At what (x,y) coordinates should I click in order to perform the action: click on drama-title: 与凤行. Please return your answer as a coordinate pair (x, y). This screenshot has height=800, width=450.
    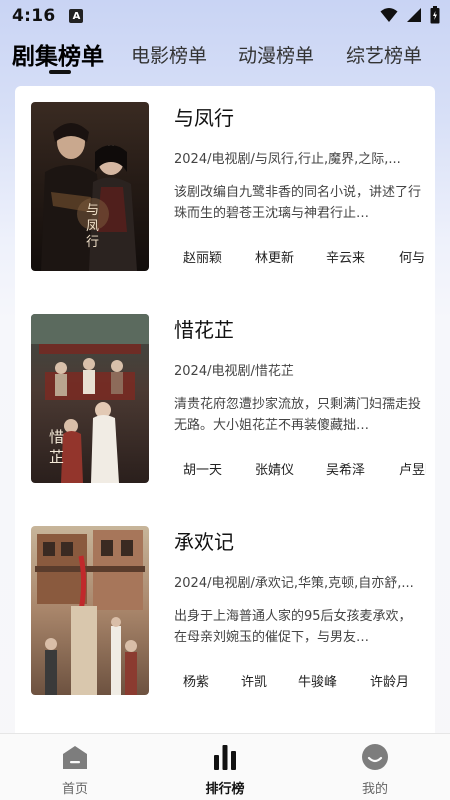
    Looking at the image, I should click on (204, 116).